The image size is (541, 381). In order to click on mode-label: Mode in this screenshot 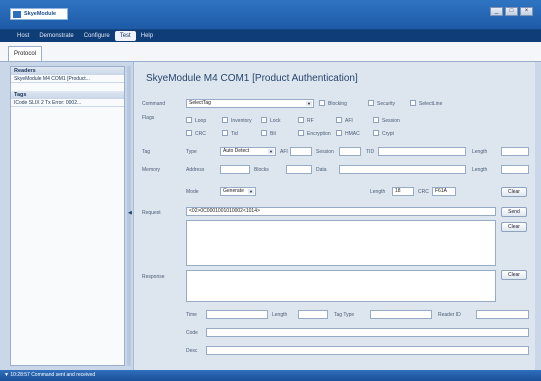, I will do `click(192, 192)`.